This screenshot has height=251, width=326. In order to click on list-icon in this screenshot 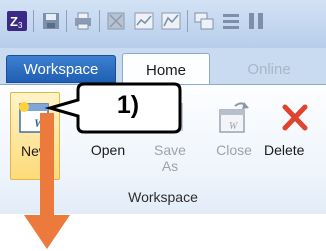, I will do `click(231, 21)`.